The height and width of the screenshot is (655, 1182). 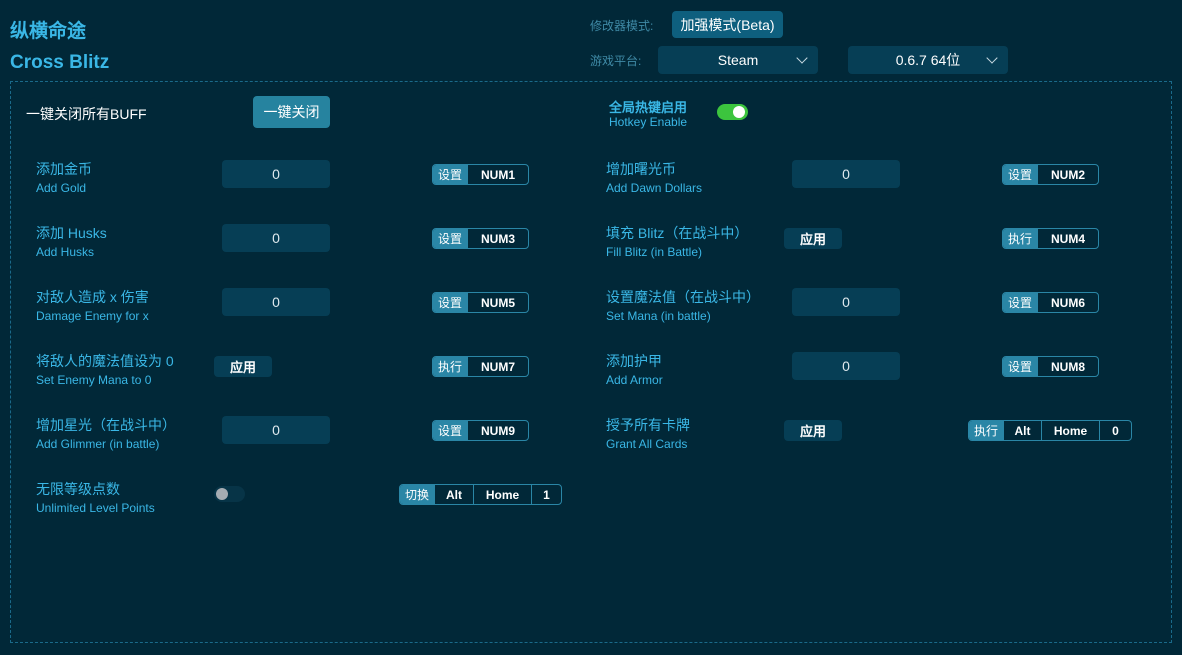 I want to click on hotkey-key: NUM2, so click(x=1067, y=174).